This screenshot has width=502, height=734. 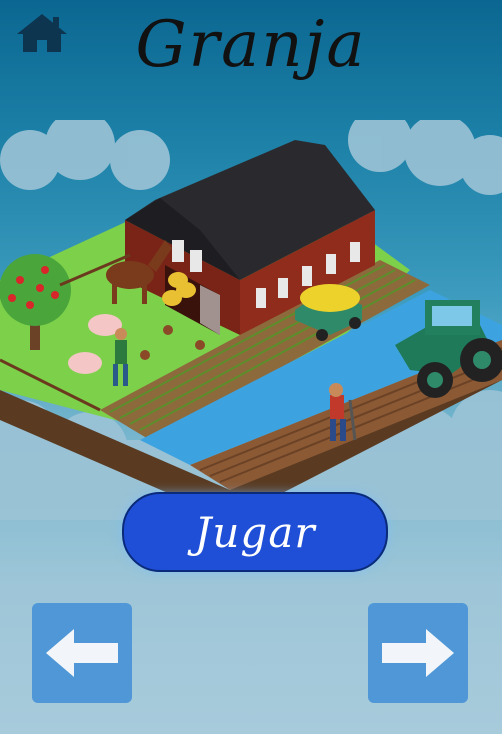 I want to click on arrow-right-icon, so click(x=418, y=653).